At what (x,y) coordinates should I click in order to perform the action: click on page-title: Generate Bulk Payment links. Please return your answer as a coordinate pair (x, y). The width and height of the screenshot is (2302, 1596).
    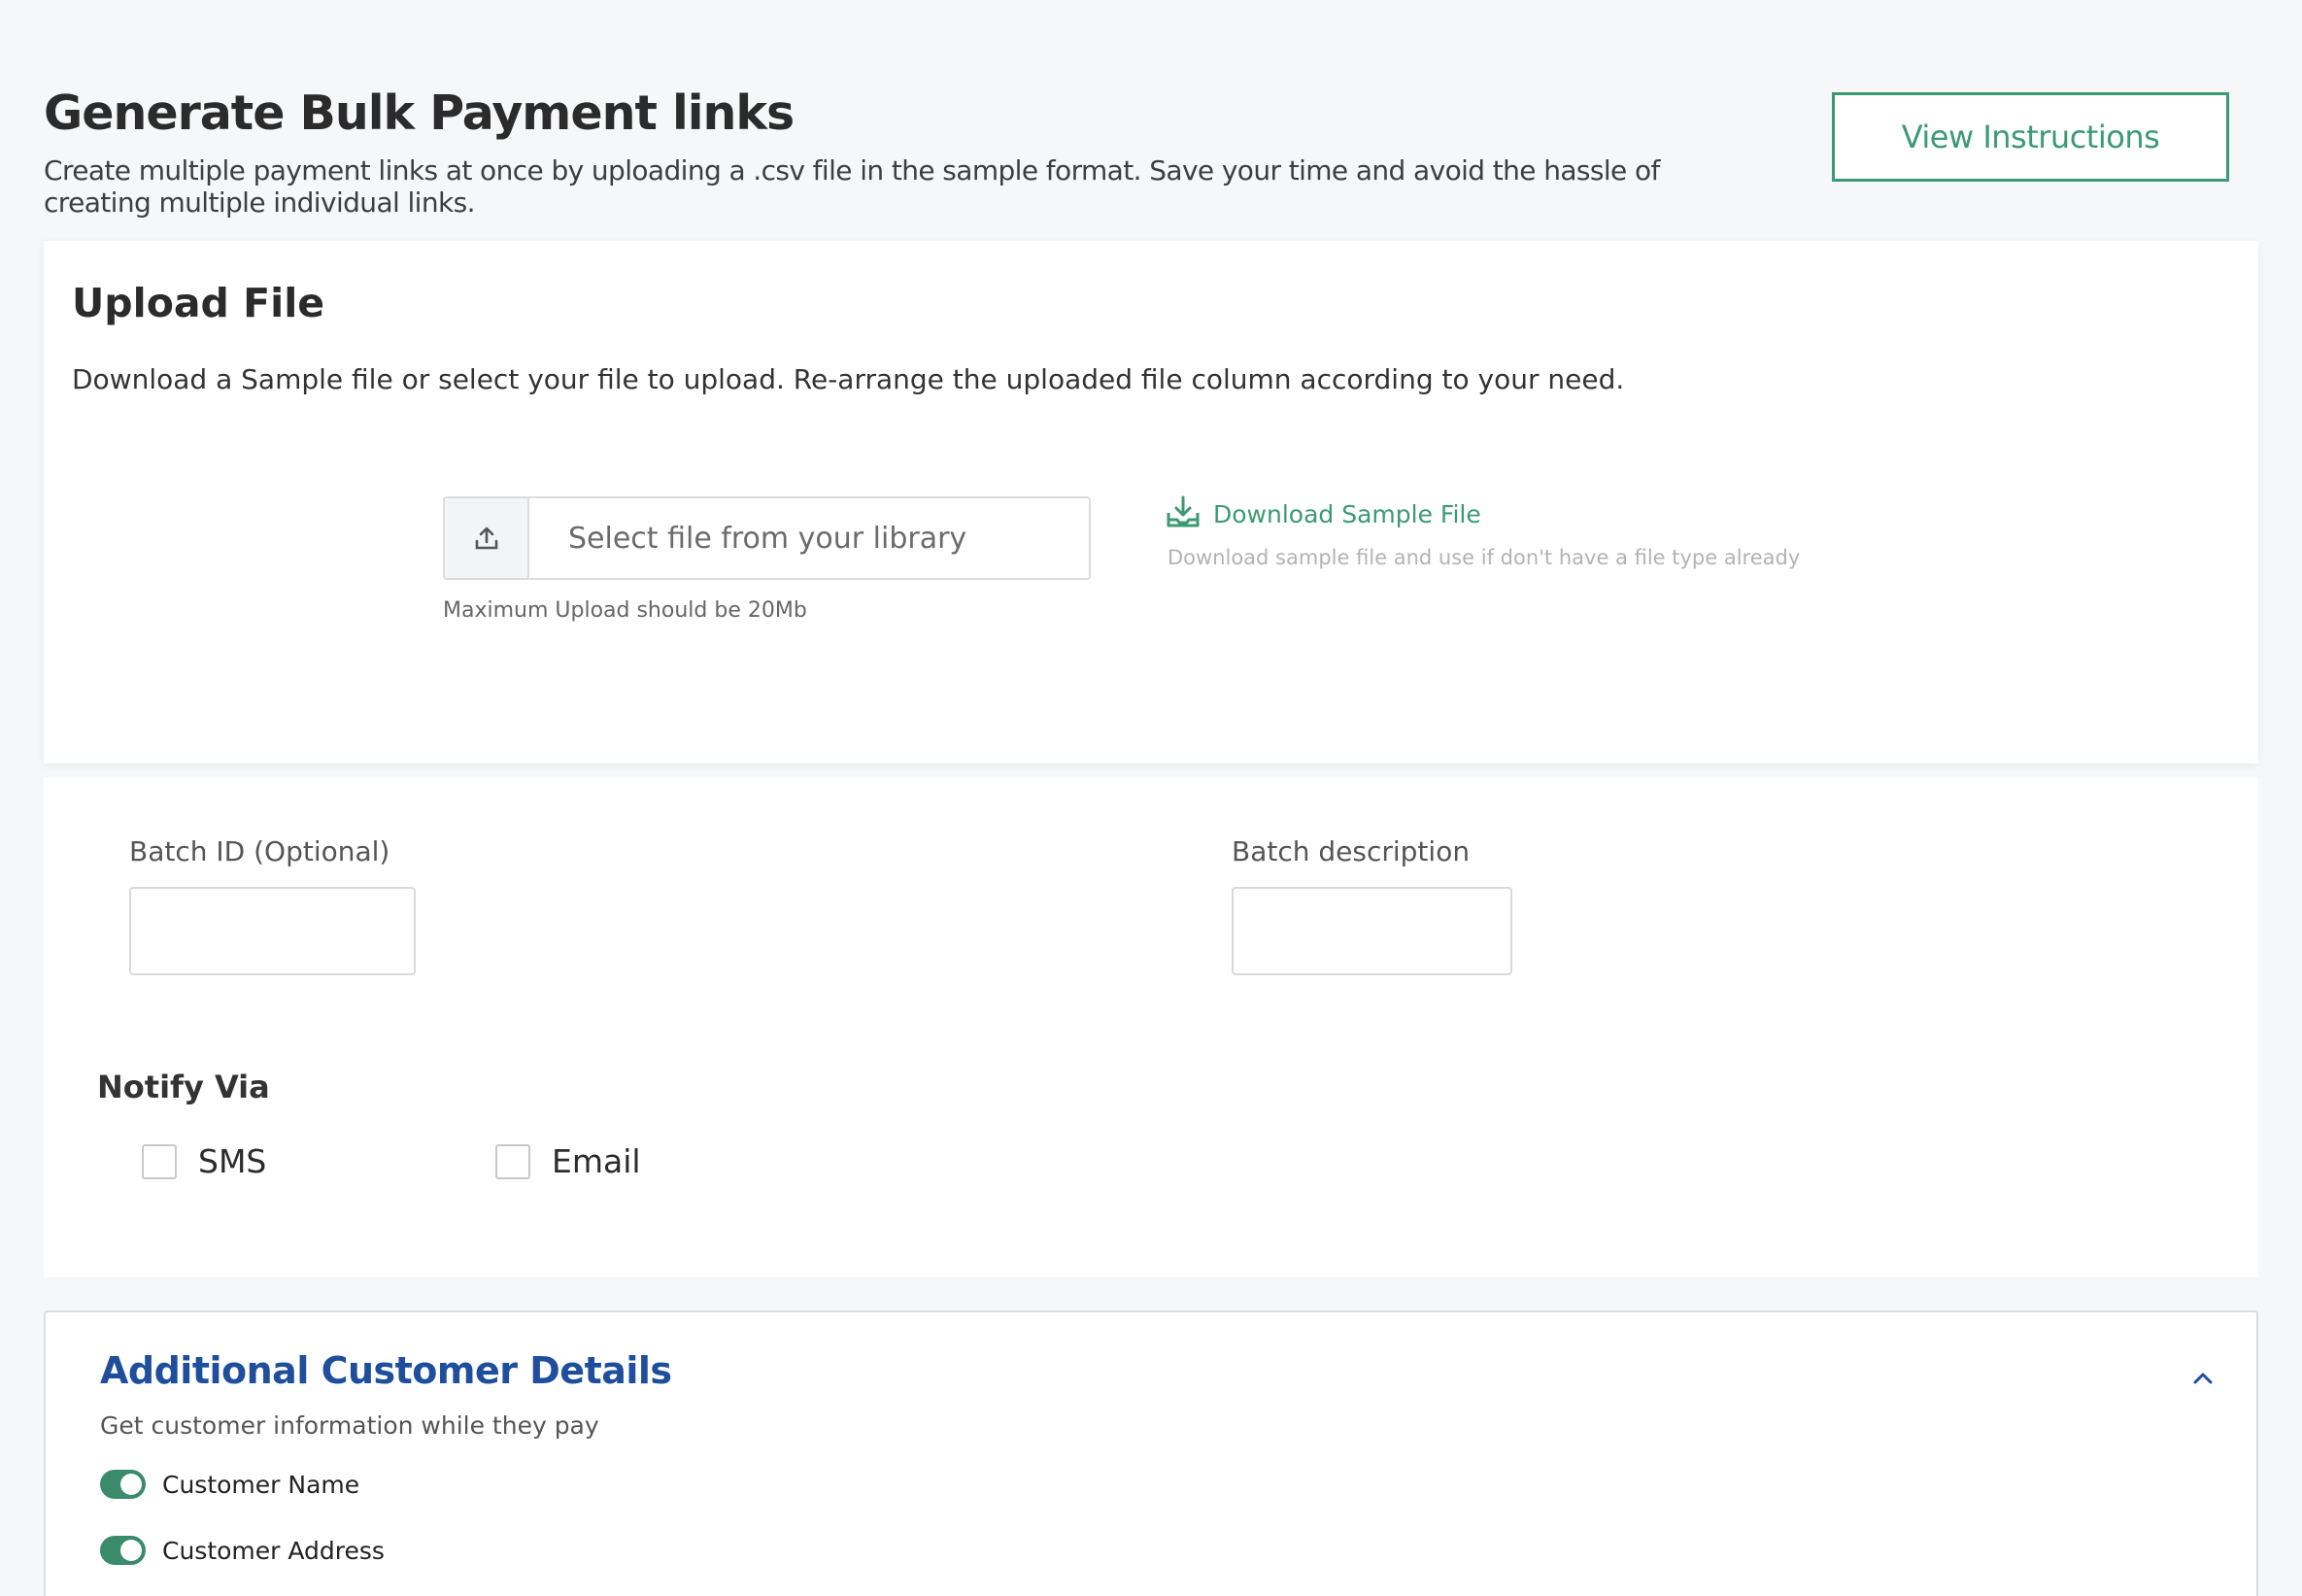
    Looking at the image, I should click on (419, 113).